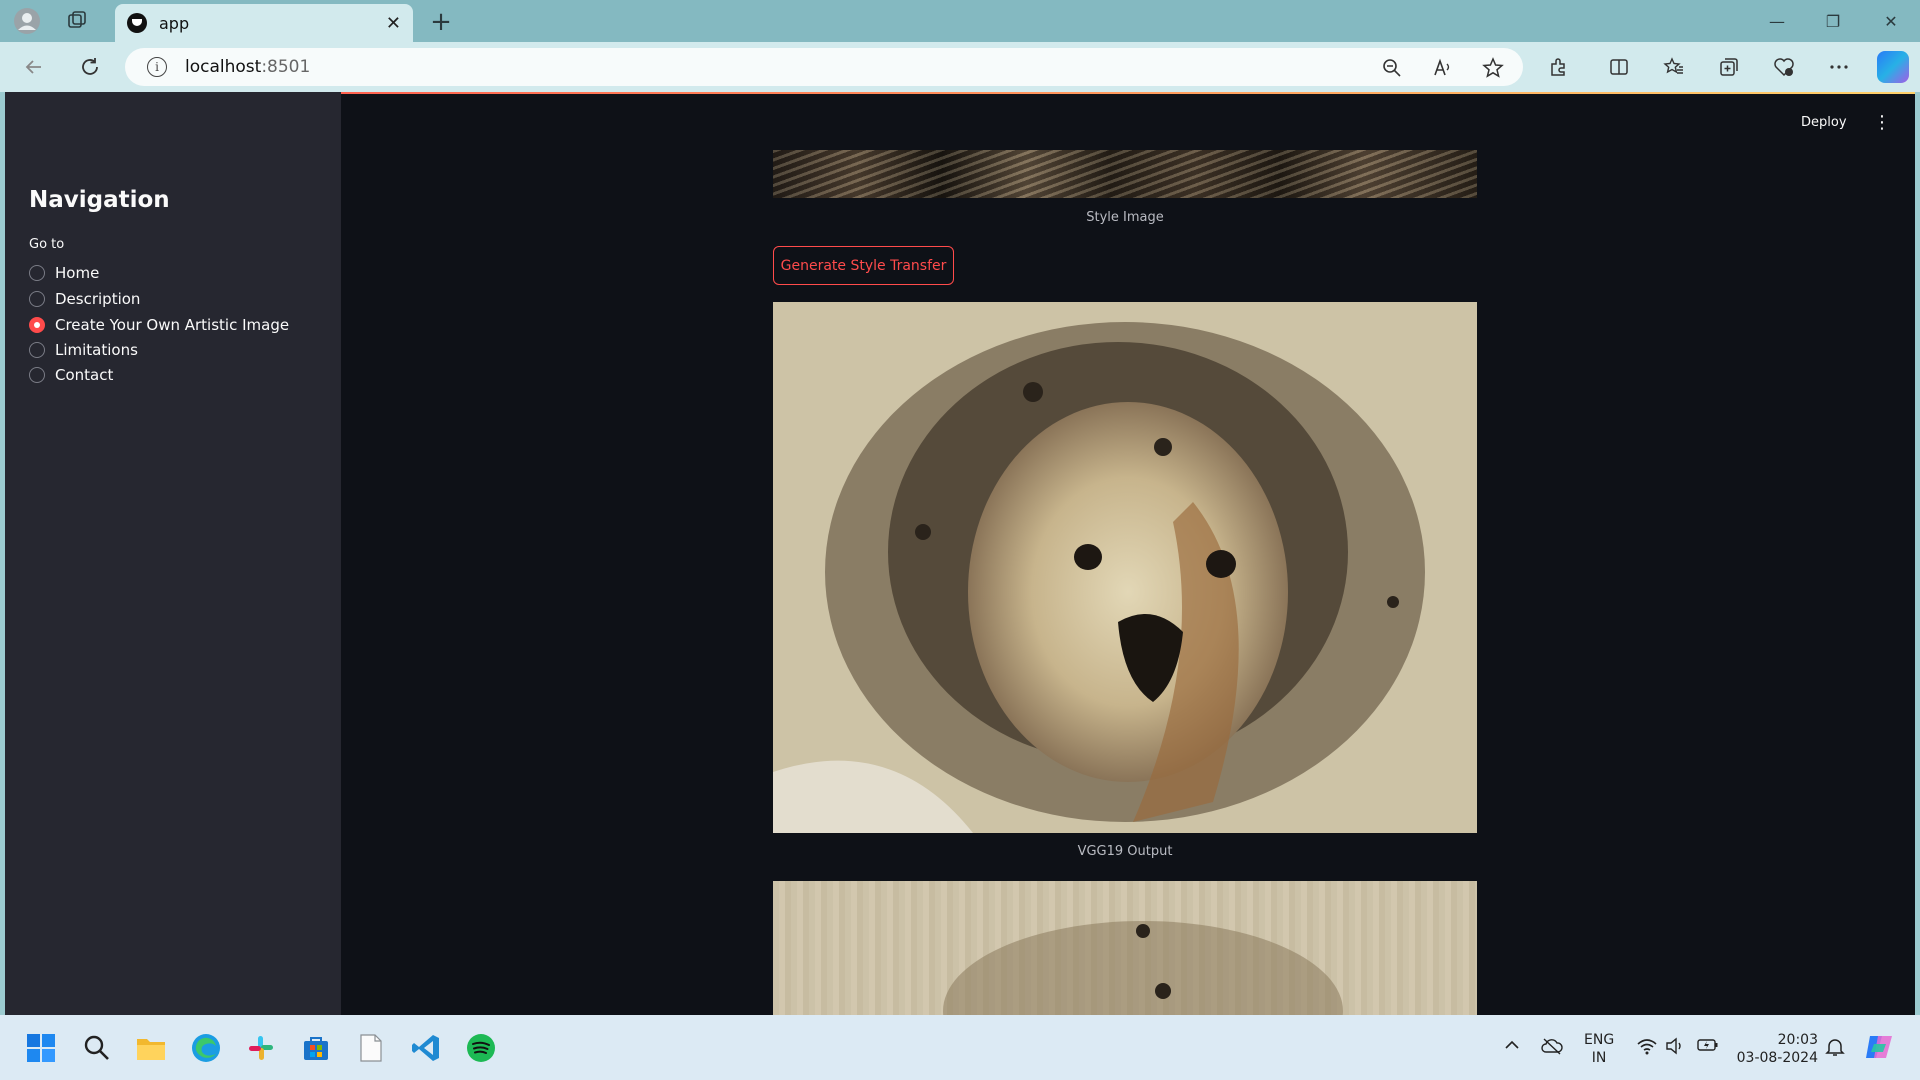  I want to click on search-icon, so click(97, 1048).